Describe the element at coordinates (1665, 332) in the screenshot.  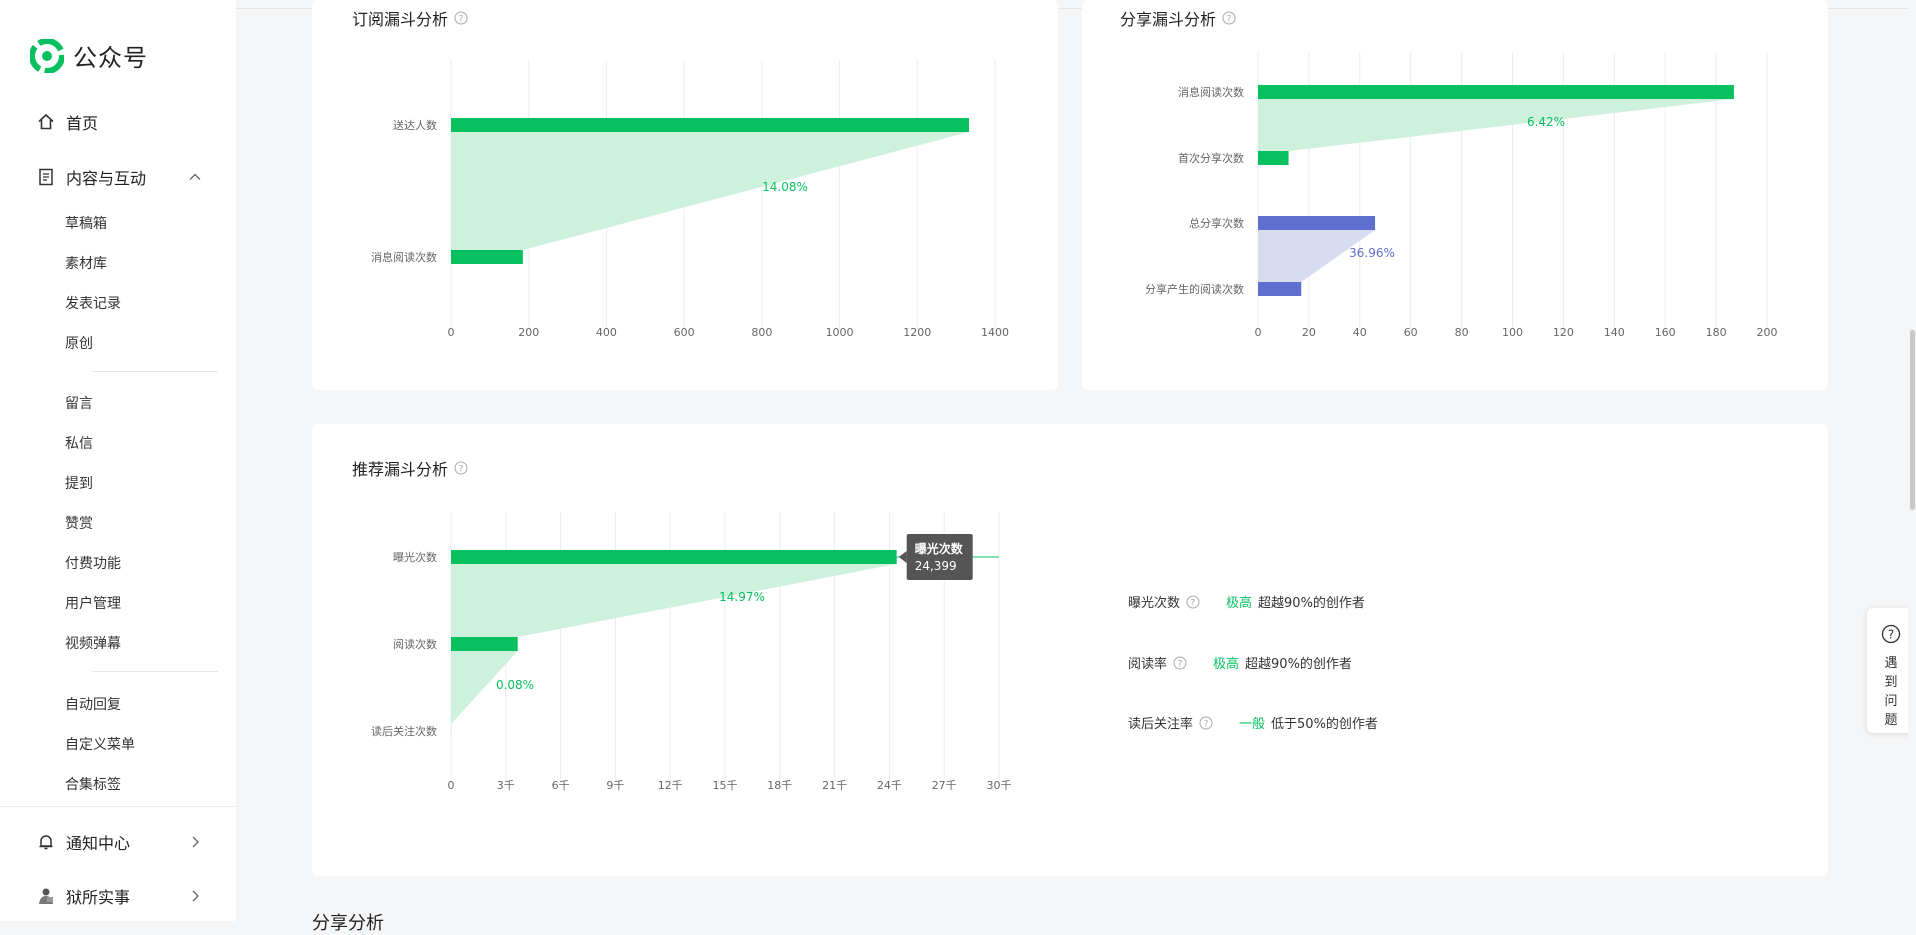
I see `x-tick-label: 160` at that location.